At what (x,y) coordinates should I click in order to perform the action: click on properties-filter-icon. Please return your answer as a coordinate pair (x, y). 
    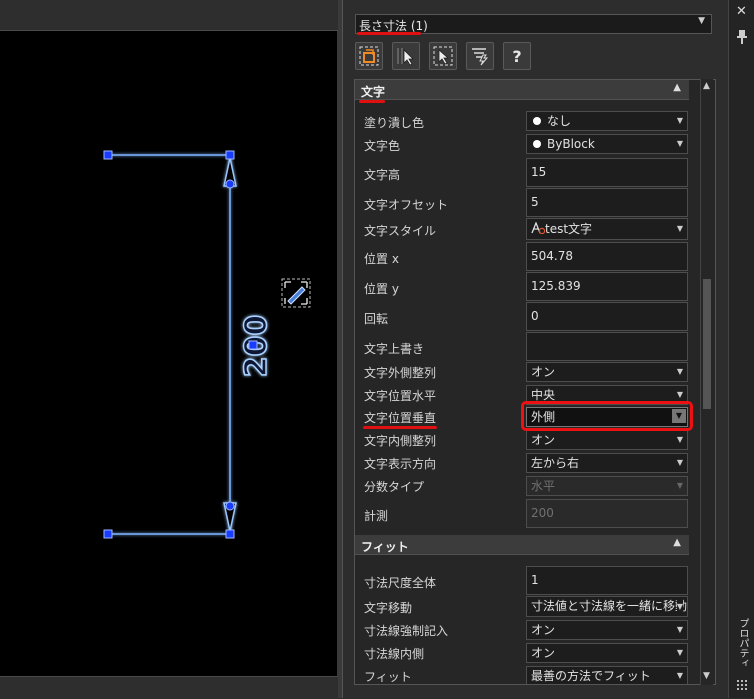
    Looking at the image, I should click on (480, 57).